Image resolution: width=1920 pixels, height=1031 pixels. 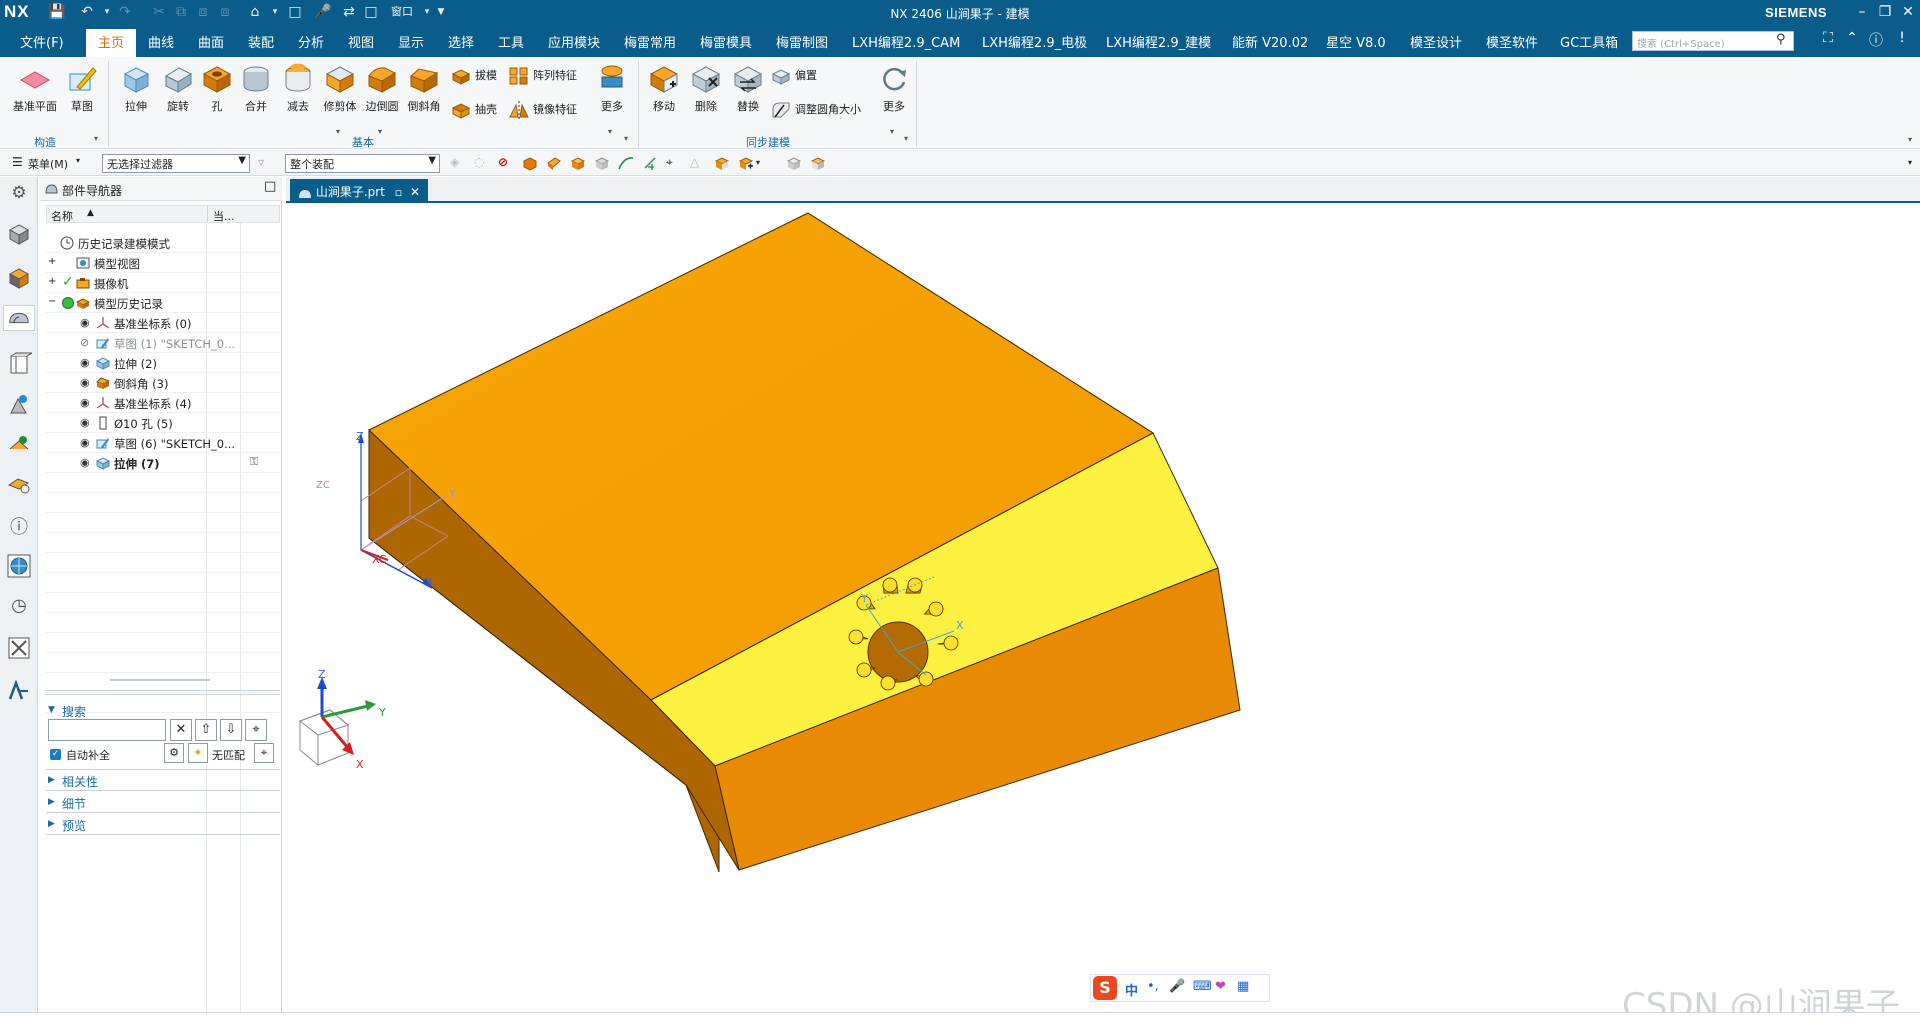 What do you see at coordinates (19, 196) in the screenshot?
I see `gear-icon: ⚙` at bounding box center [19, 196].